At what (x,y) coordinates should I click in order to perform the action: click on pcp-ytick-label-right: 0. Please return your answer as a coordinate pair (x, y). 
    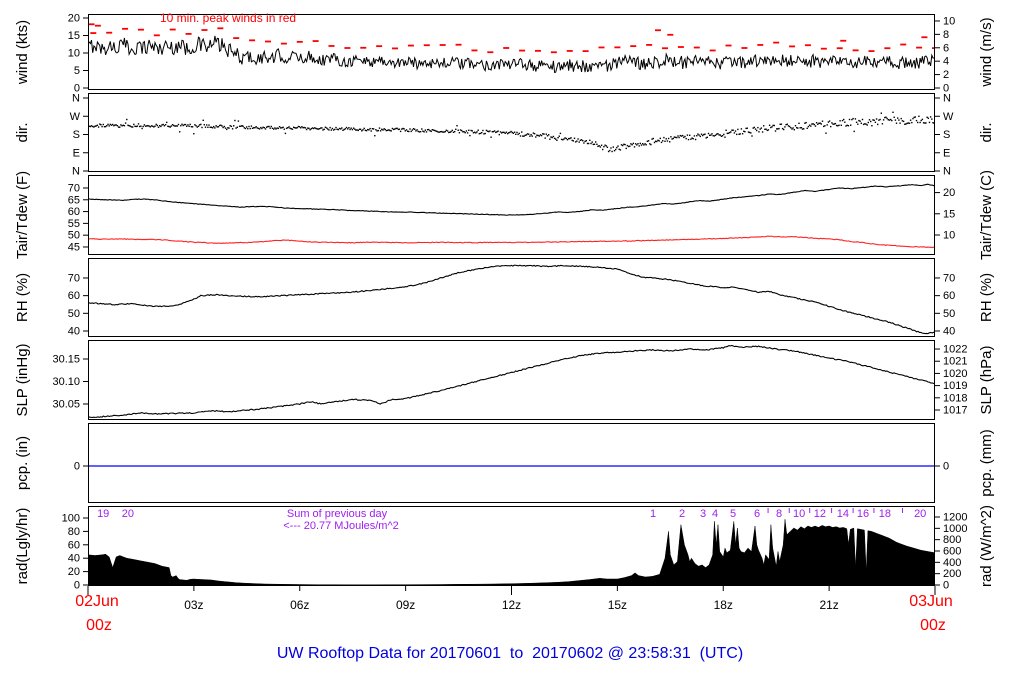
    Looking at the image, I should click on (946, 467).